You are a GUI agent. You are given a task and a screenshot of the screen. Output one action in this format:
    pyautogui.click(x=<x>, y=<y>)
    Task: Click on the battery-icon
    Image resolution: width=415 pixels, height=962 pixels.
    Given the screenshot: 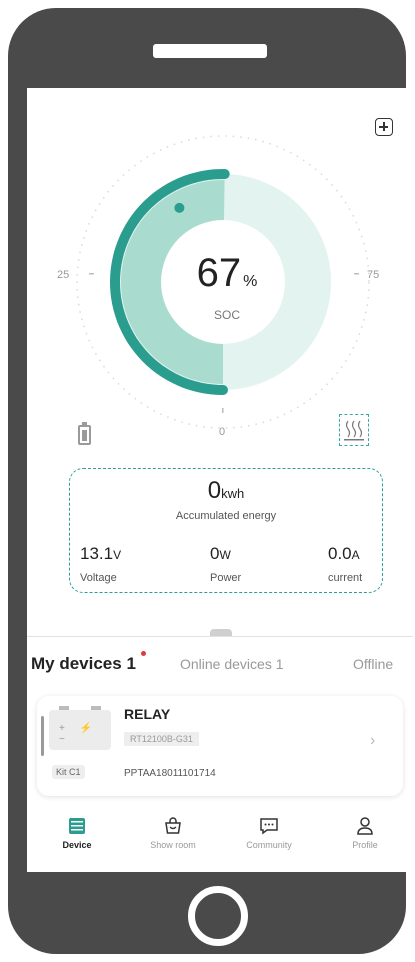 What is the action you would take?
    pyautogui.click(x=84, y=433)
    